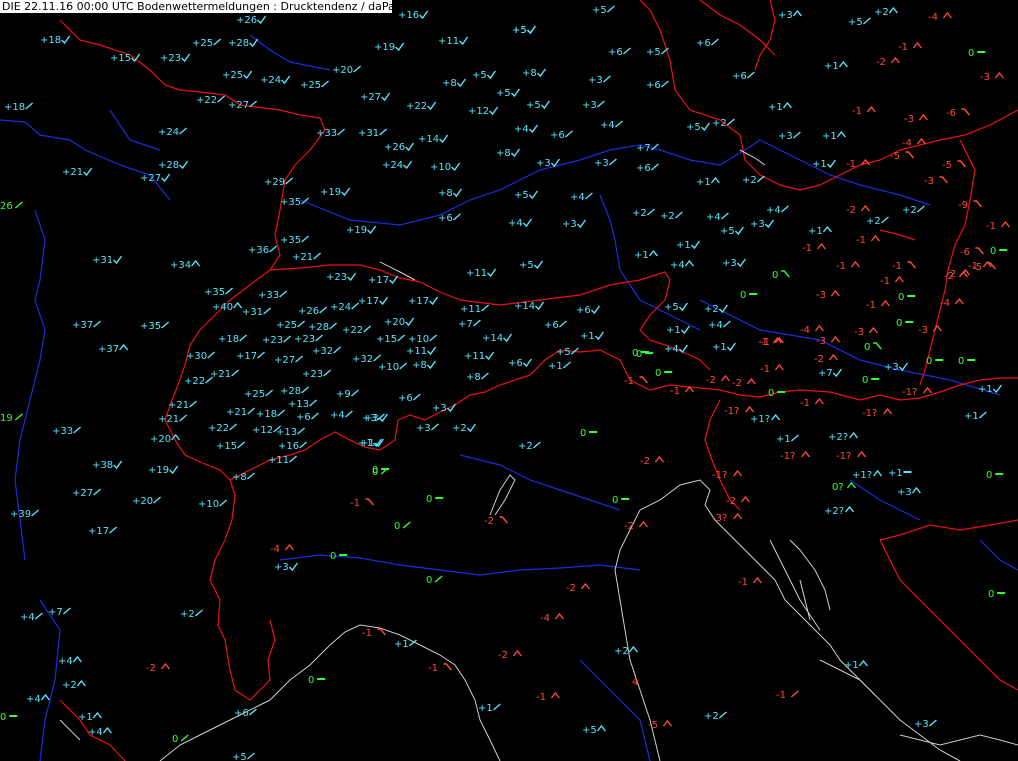 Image resolution: width=1018 pixels, height=761 pixels. What do you see at coordinates (440, 167) in the screenshot?
I see `station-value: +10` at bounding box center [440, 167].